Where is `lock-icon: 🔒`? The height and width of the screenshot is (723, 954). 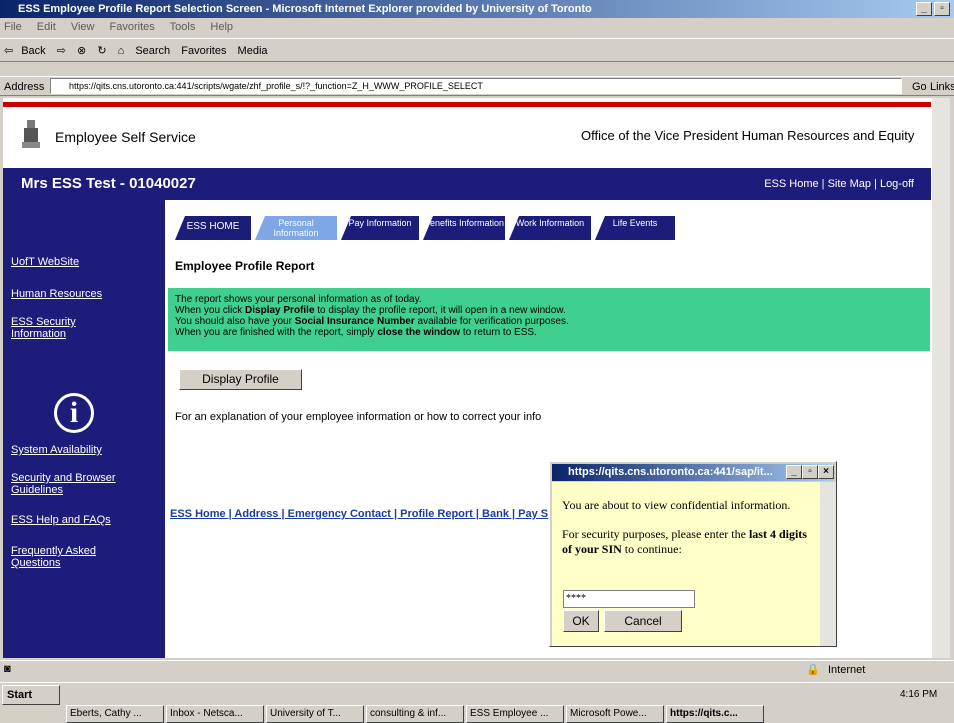
lock-icon: 🔒 is located at coordinates (813, 670).